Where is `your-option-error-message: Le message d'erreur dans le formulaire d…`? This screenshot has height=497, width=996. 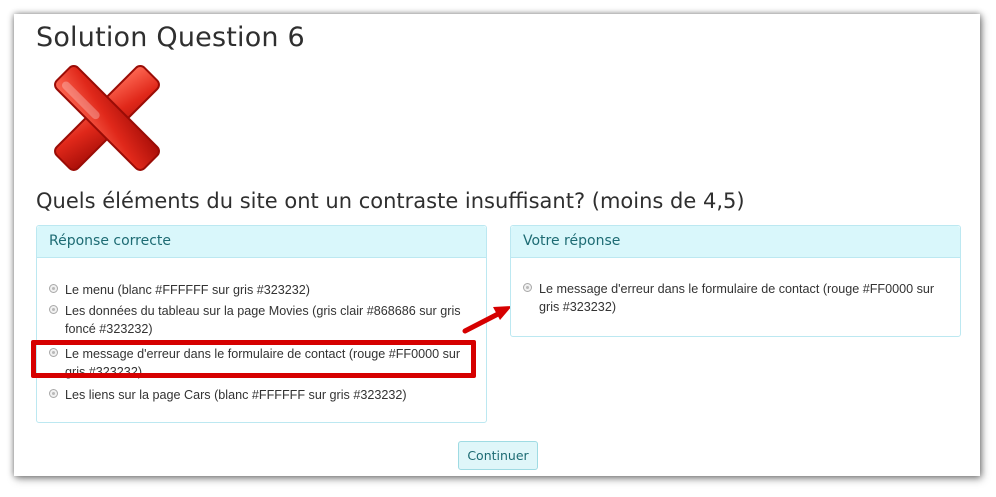 your-option-error-message: Le message d'erreur dans le formulaire d… is located at coordinates (733, 298).